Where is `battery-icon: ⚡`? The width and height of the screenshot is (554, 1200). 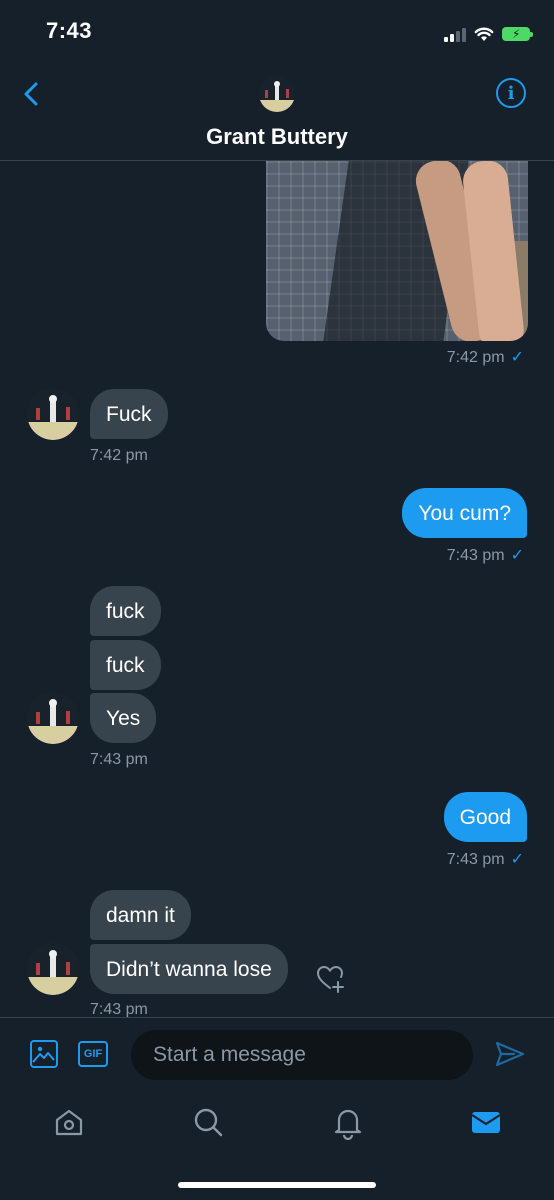
battery-icon: ⚡ is located at coordinates (517, 34).